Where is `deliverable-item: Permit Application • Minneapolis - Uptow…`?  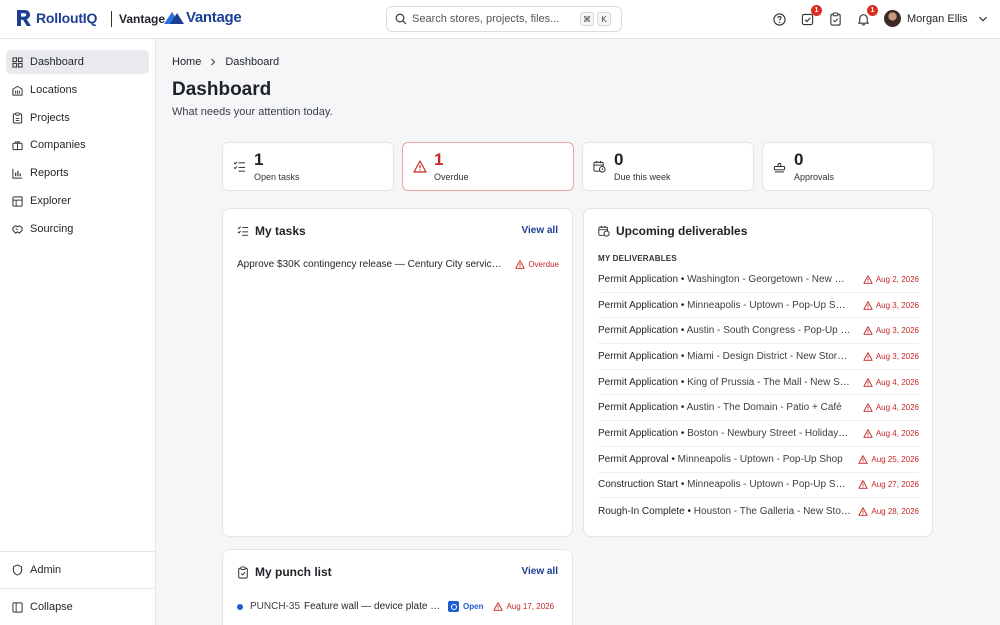
deliverable-item: Permit Application • Minneapolis - Uptow… is located at coordinates (758, 306).